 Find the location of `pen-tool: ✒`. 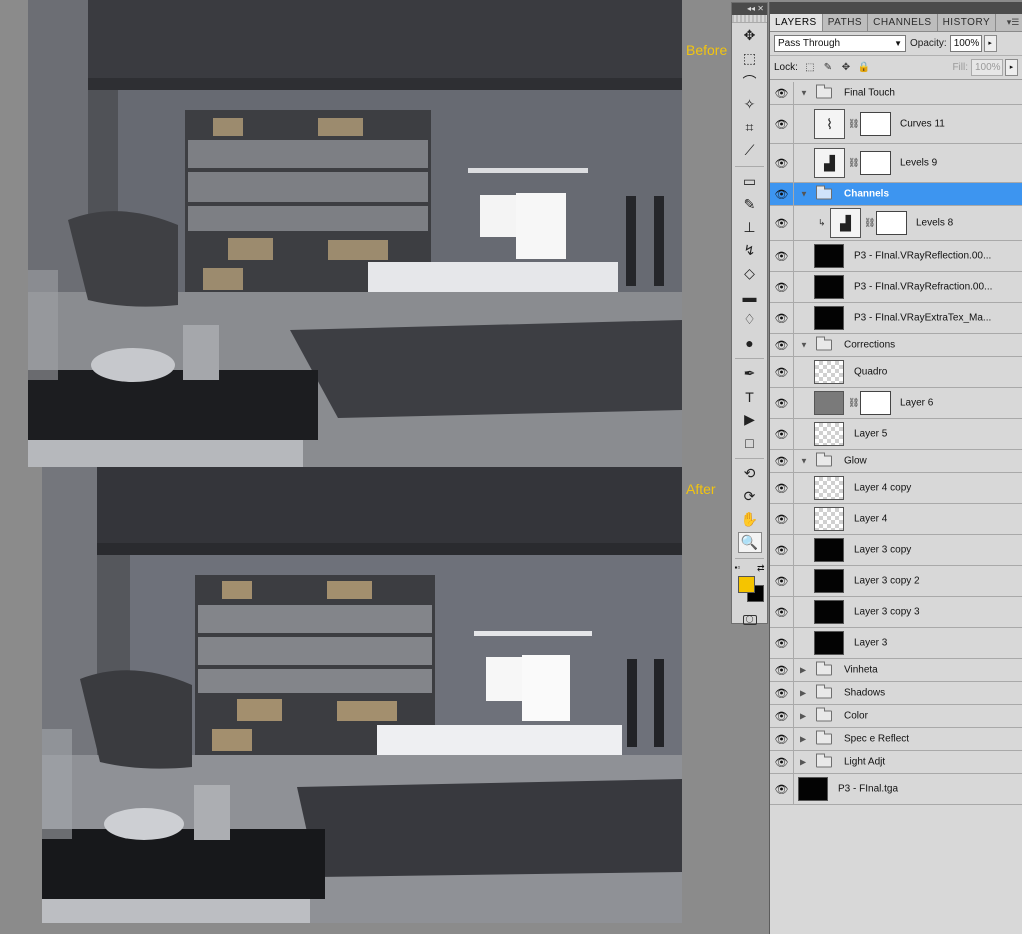

pen-tool: ✒ is located at coordinates (750, 373).